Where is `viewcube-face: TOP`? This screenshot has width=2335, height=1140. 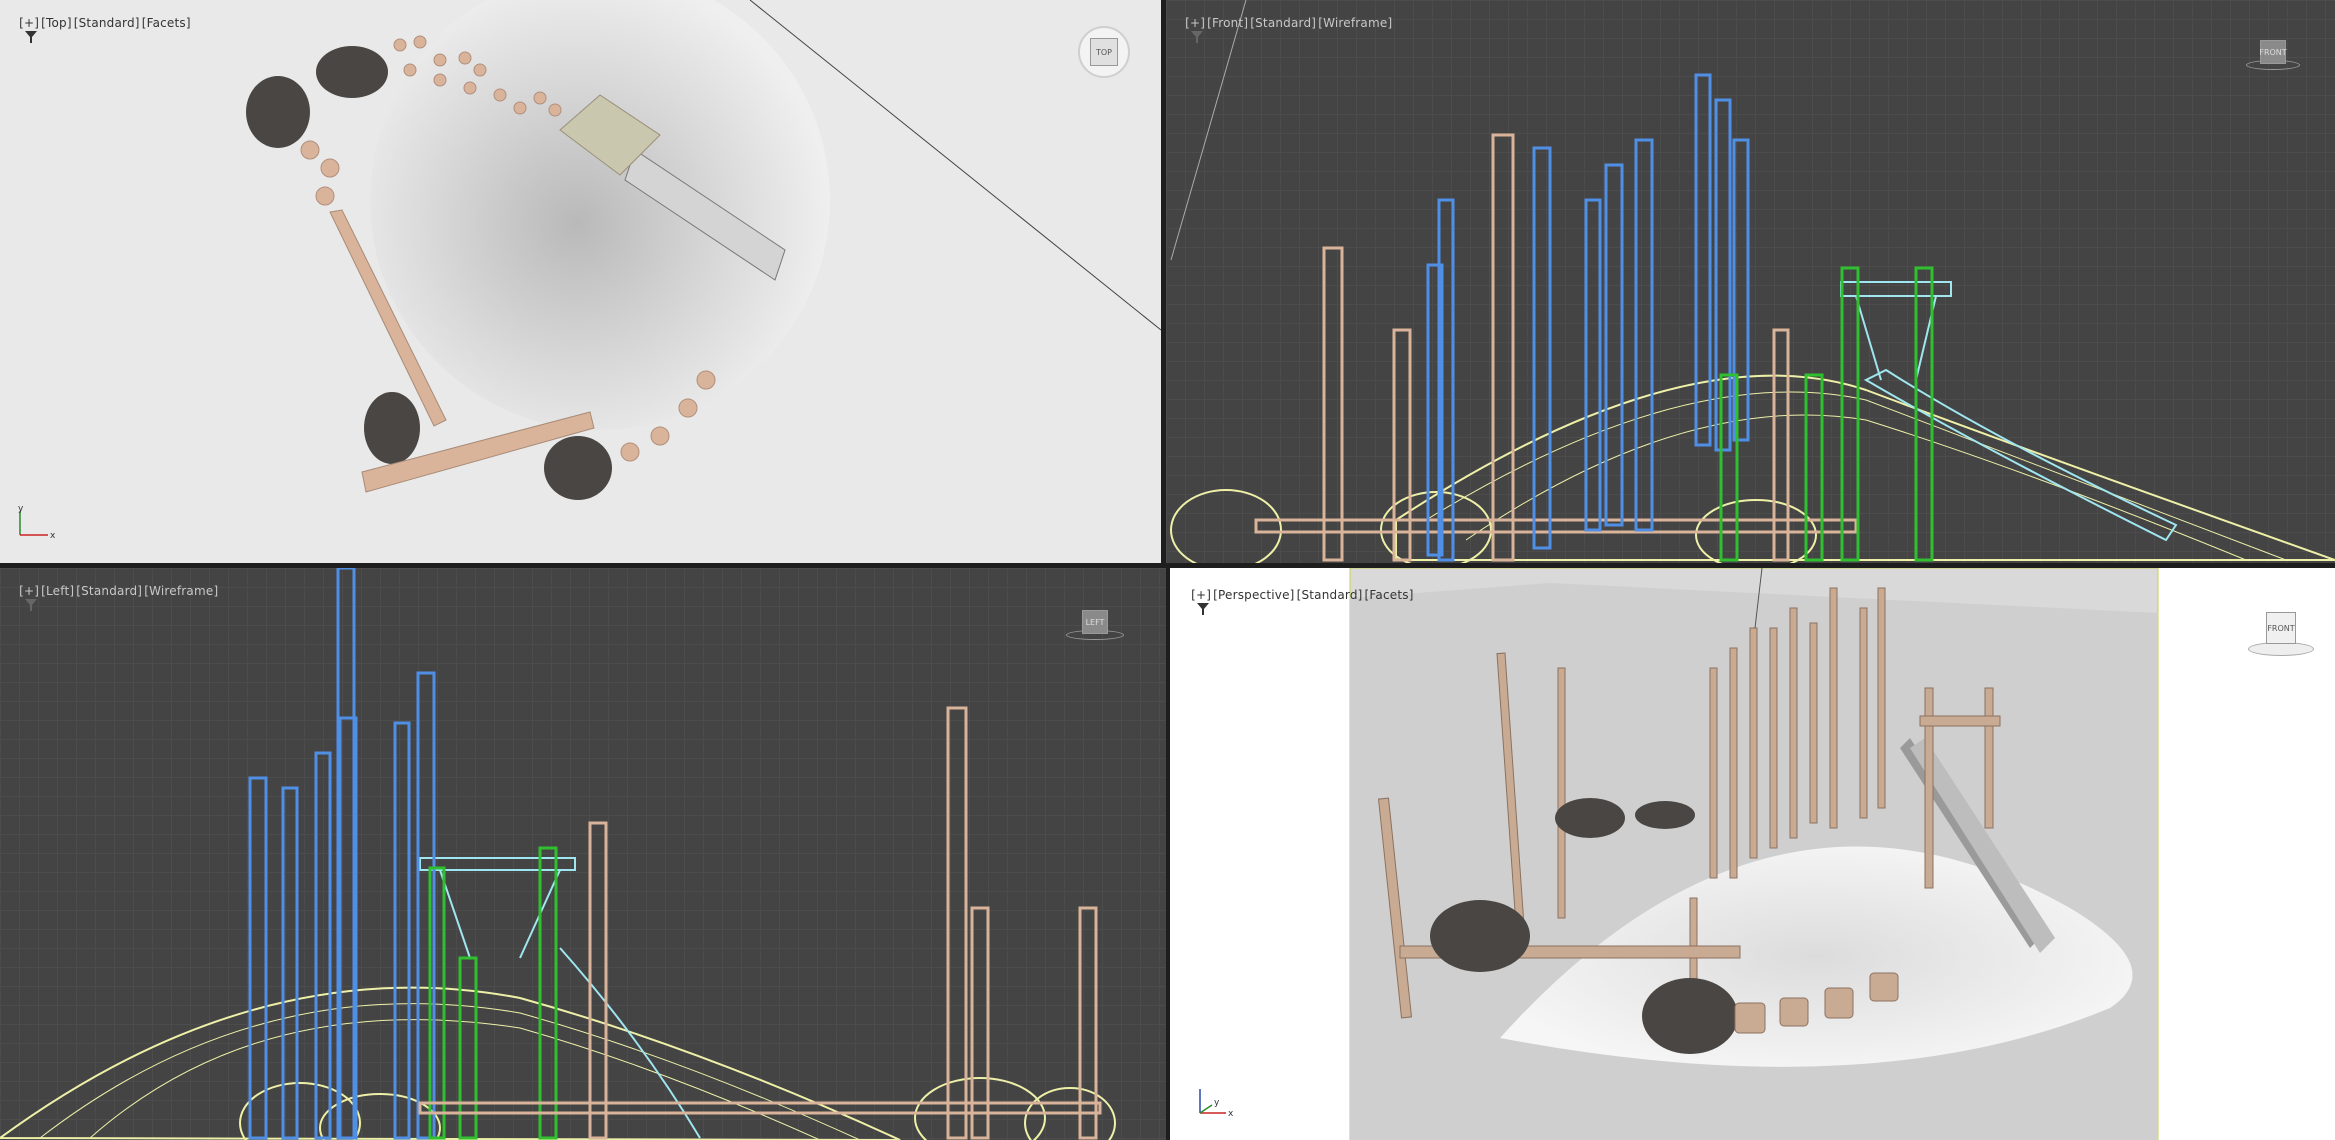
viewcube-face: TOP is located at coordinates (1104, 52).